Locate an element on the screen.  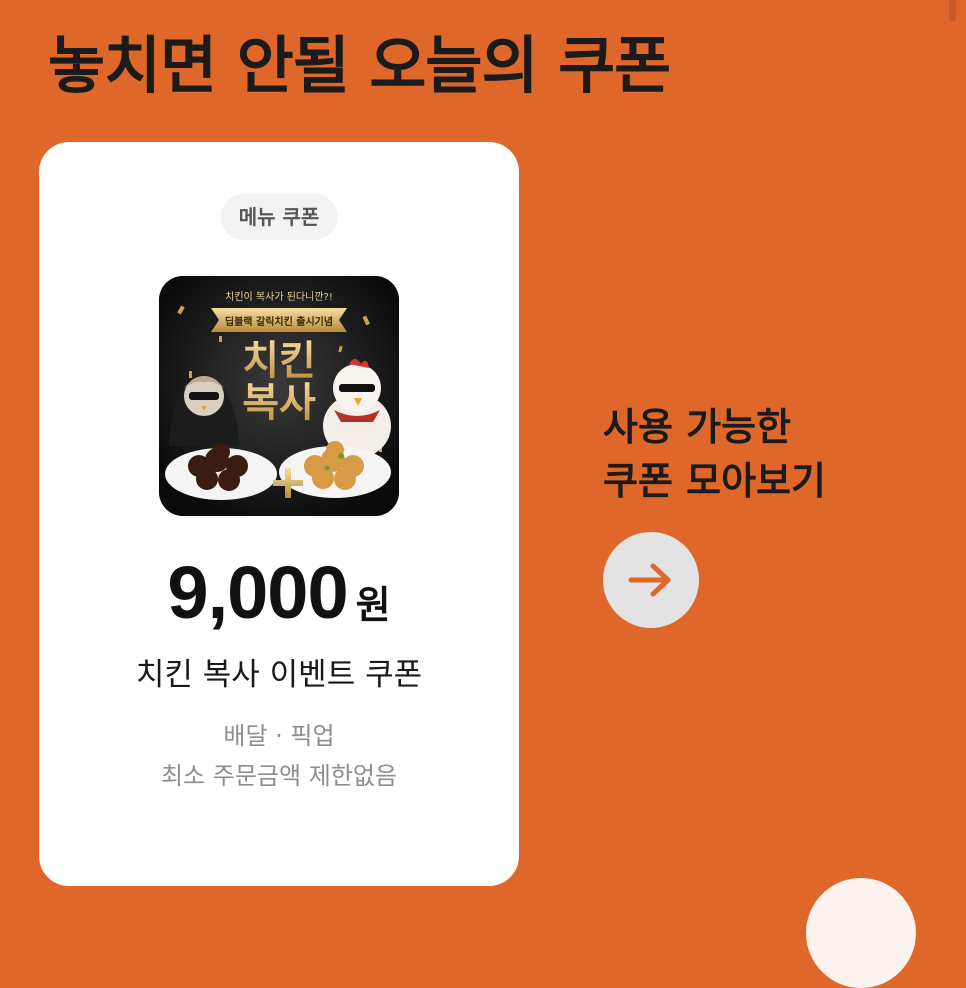
arrow-right-icon is located at coordinates (649, 580).